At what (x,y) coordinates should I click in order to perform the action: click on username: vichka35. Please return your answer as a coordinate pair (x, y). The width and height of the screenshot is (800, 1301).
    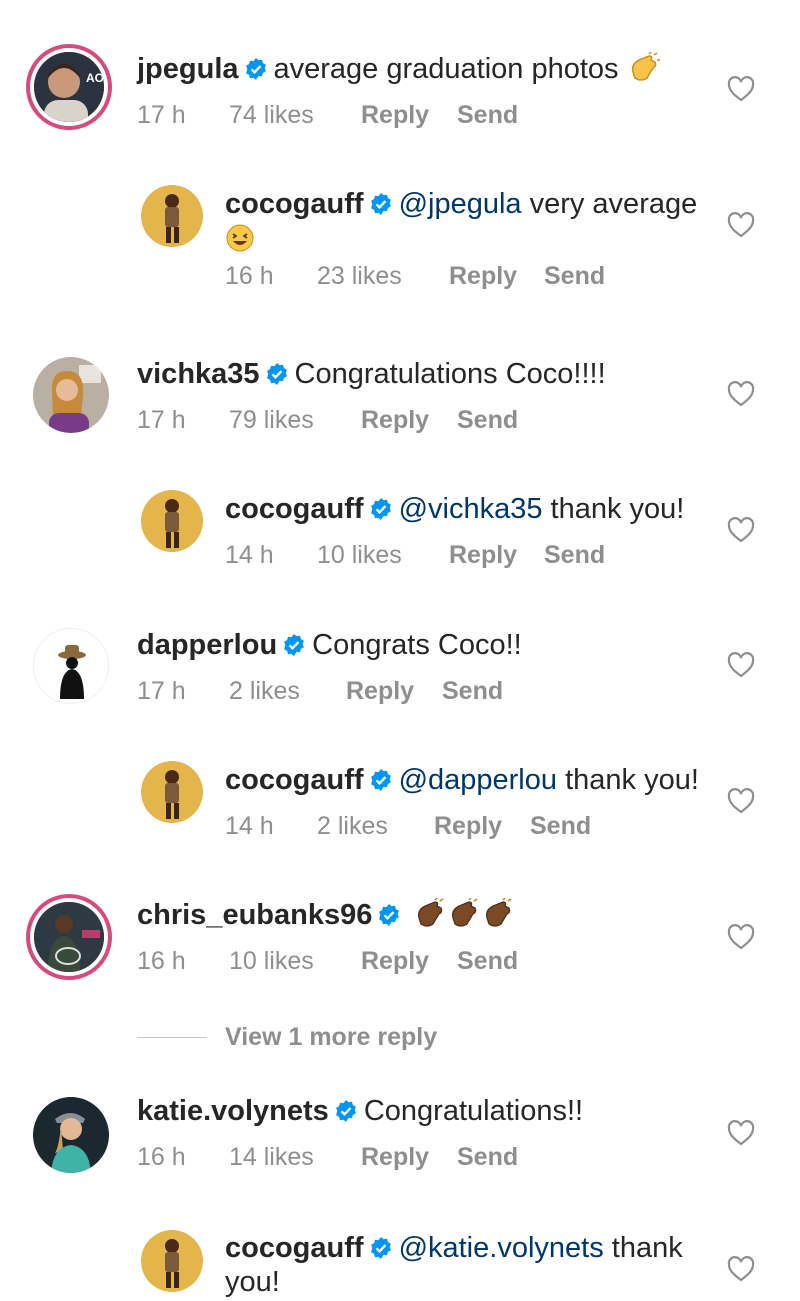
    Looking at the image, I should click on (198, 374).